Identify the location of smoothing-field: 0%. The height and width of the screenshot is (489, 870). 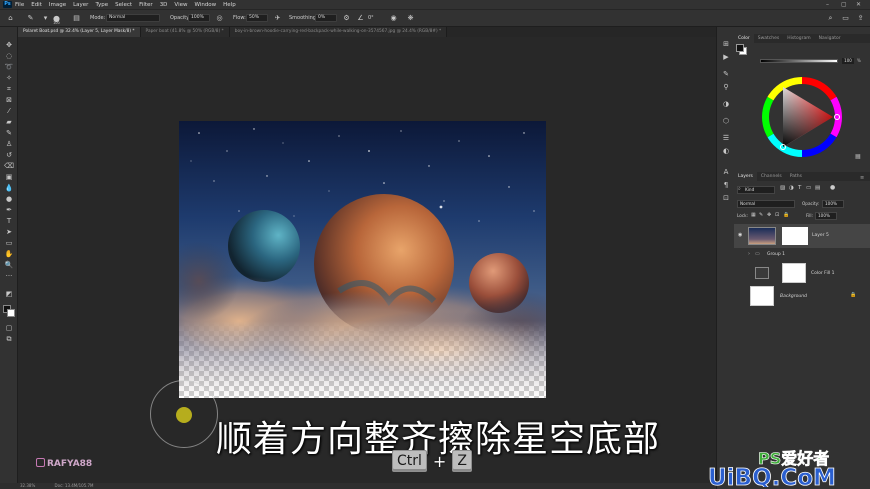
(326, 18).